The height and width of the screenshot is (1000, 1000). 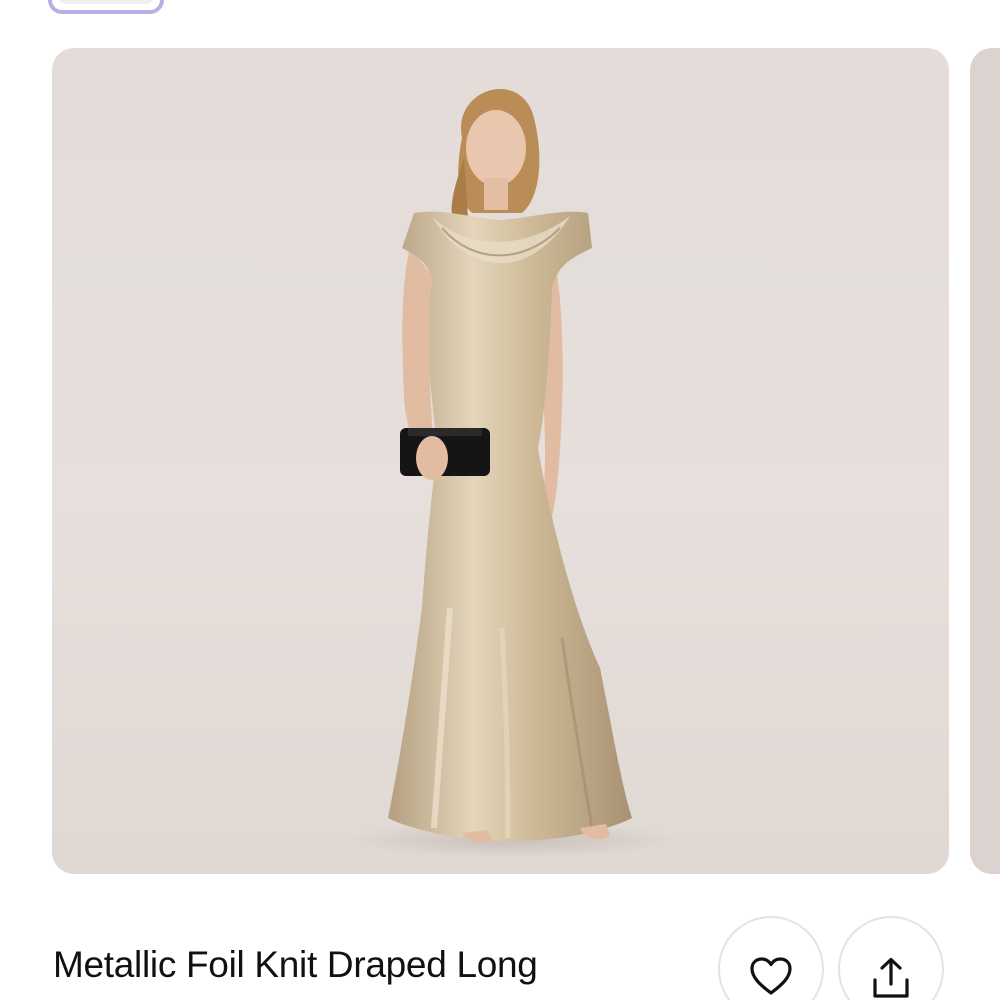 What do you see at coordinates (891, 977) in the screenshot?
I see `share-icon` at bounding box center [891, 977].